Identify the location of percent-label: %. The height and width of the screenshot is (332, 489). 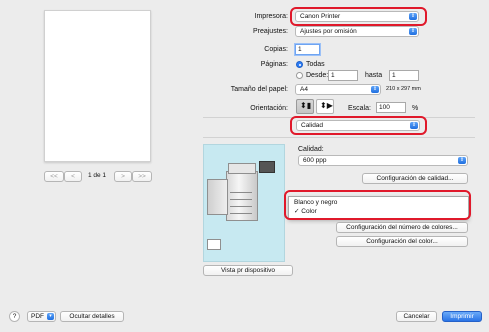
(415, 108).